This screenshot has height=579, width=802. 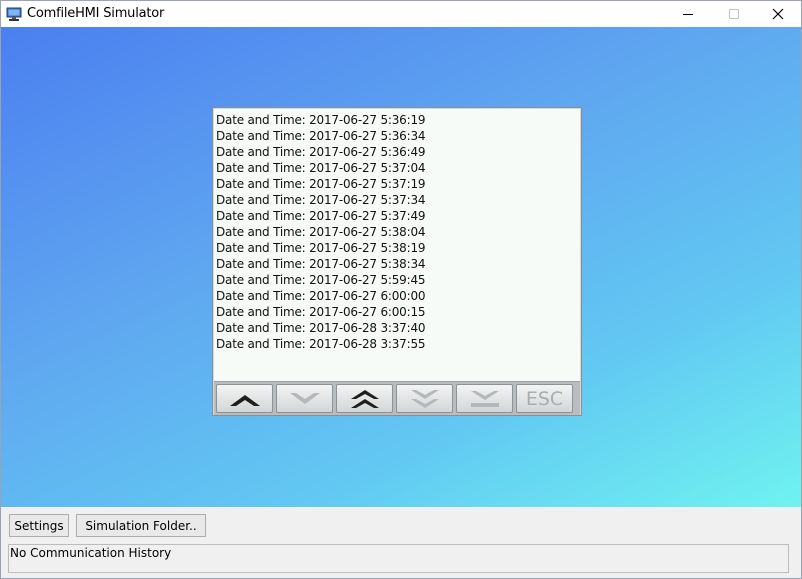 What do you see at coordinates (39, 525) in the screenshot?
I see `settings-button: Settings` at bounding box center [39, 525].